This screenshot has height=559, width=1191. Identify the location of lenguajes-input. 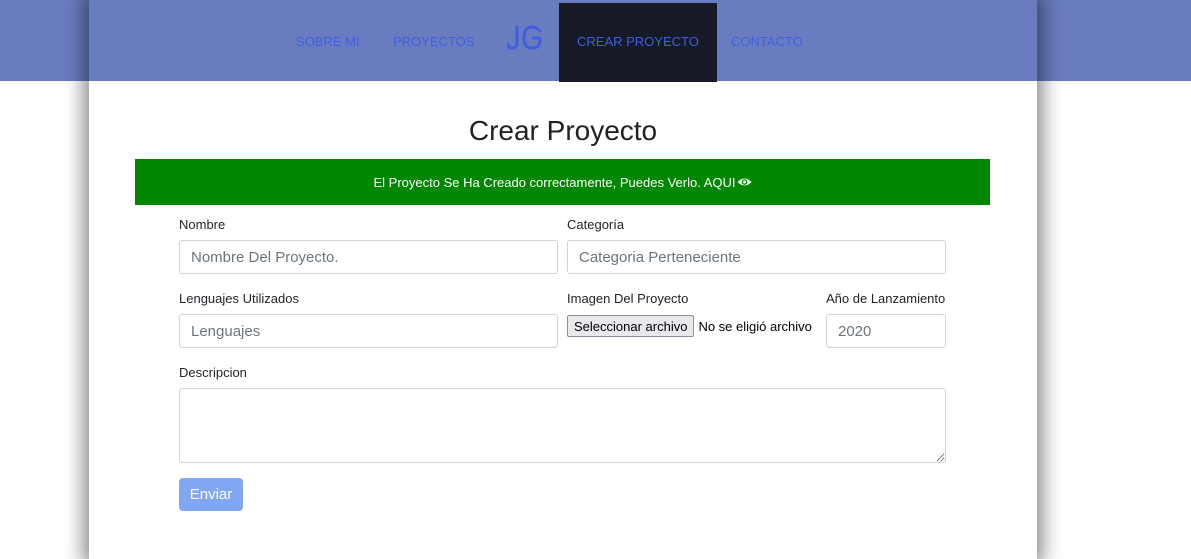
(368, 331).